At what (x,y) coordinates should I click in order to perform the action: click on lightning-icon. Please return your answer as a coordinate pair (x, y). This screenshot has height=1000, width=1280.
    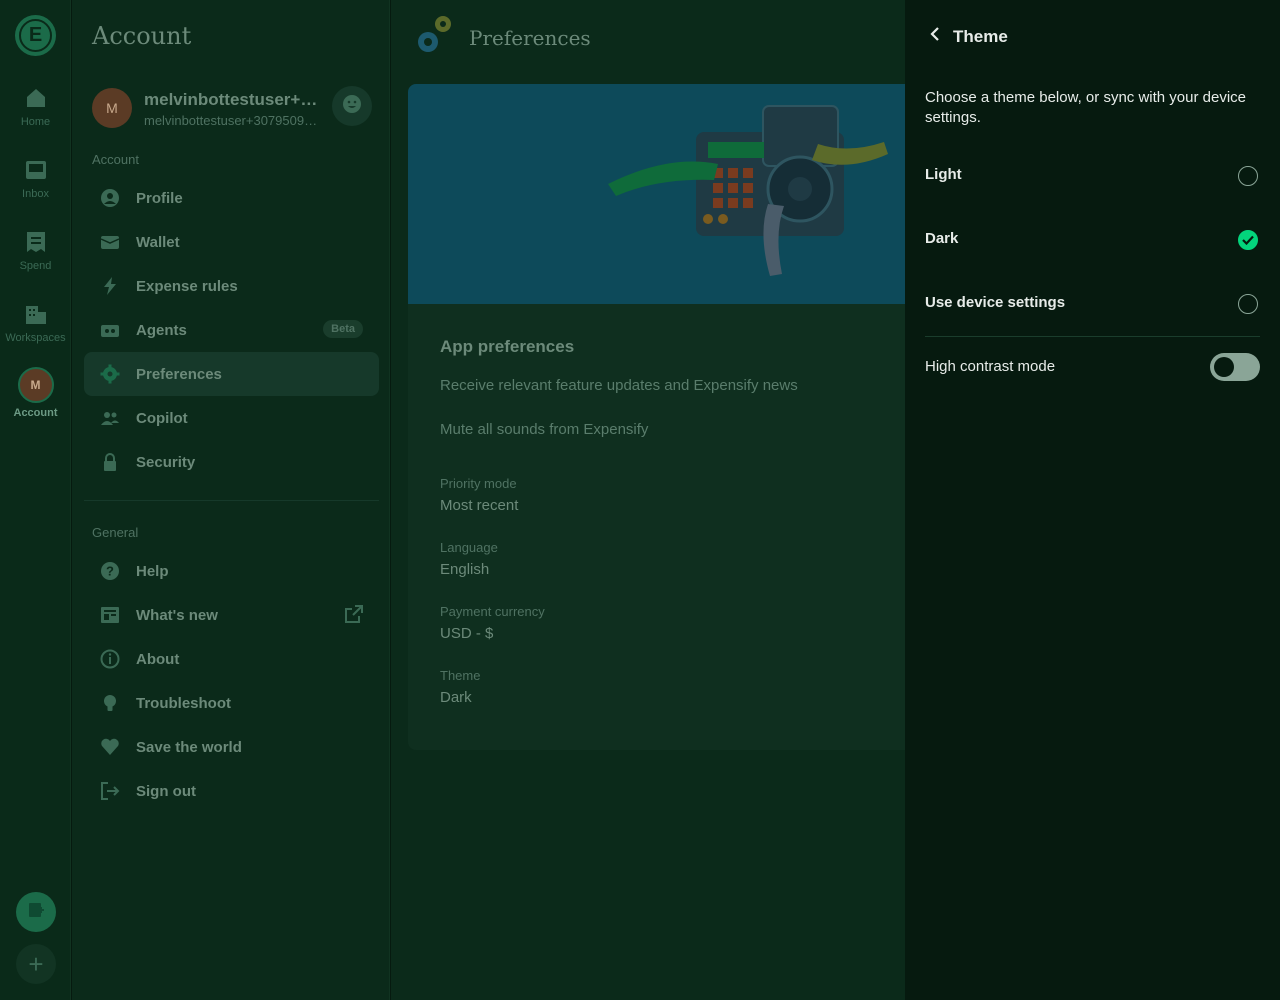
    Looking at the image, I should click on (110, 286).